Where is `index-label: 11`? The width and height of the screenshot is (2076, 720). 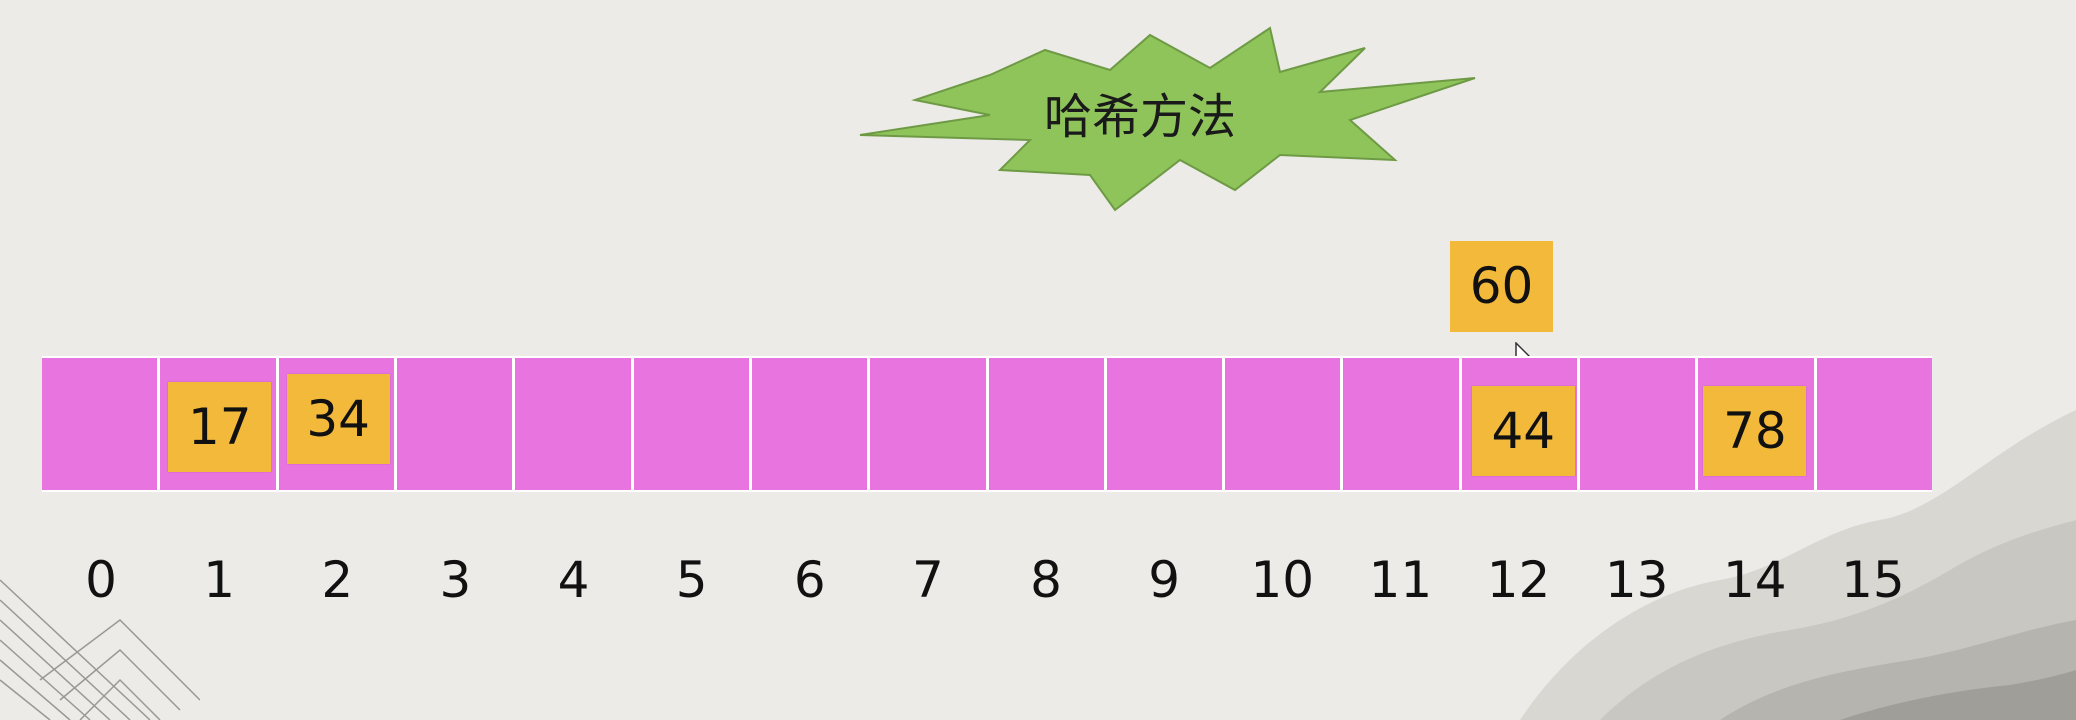
index-label: 11 is located at coordinates (1400, 580).